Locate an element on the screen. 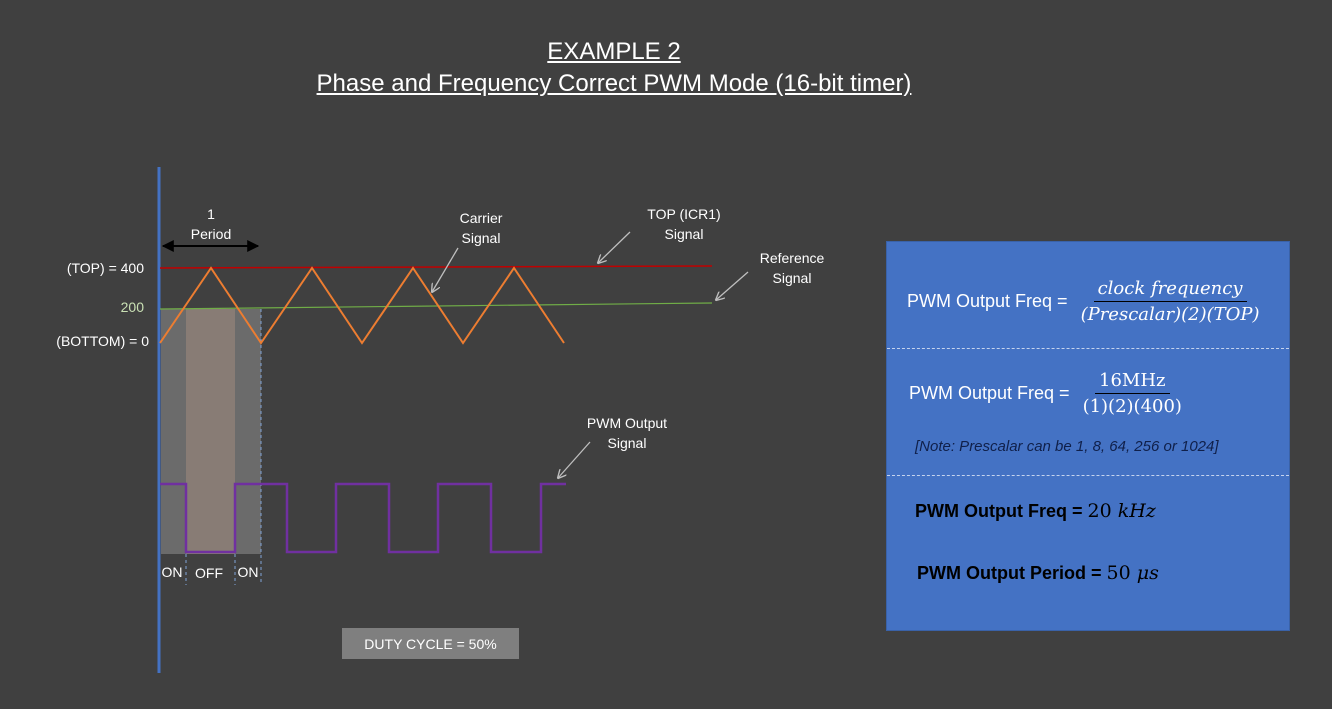 This screenshot has width=1332, height=709. duty-cycle-box: DUTY CYCLE = 50% is located at coordinates (430, 643).